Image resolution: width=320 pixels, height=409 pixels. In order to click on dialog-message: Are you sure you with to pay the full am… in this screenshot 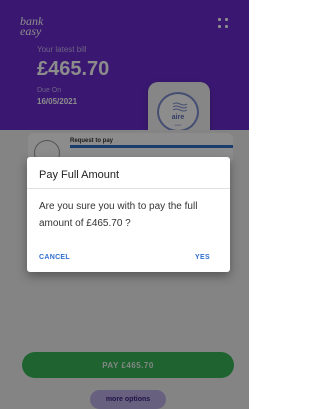, I will do `click(118, 215)`.